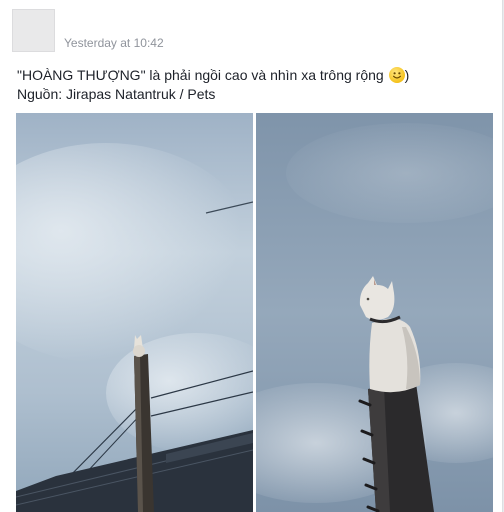 The height and width of the screenshot is (512, 504). What do you see at coordinates (407, 75) in the screenshot?
I see `post-caption-end: )` at bounding box center [407, 75].